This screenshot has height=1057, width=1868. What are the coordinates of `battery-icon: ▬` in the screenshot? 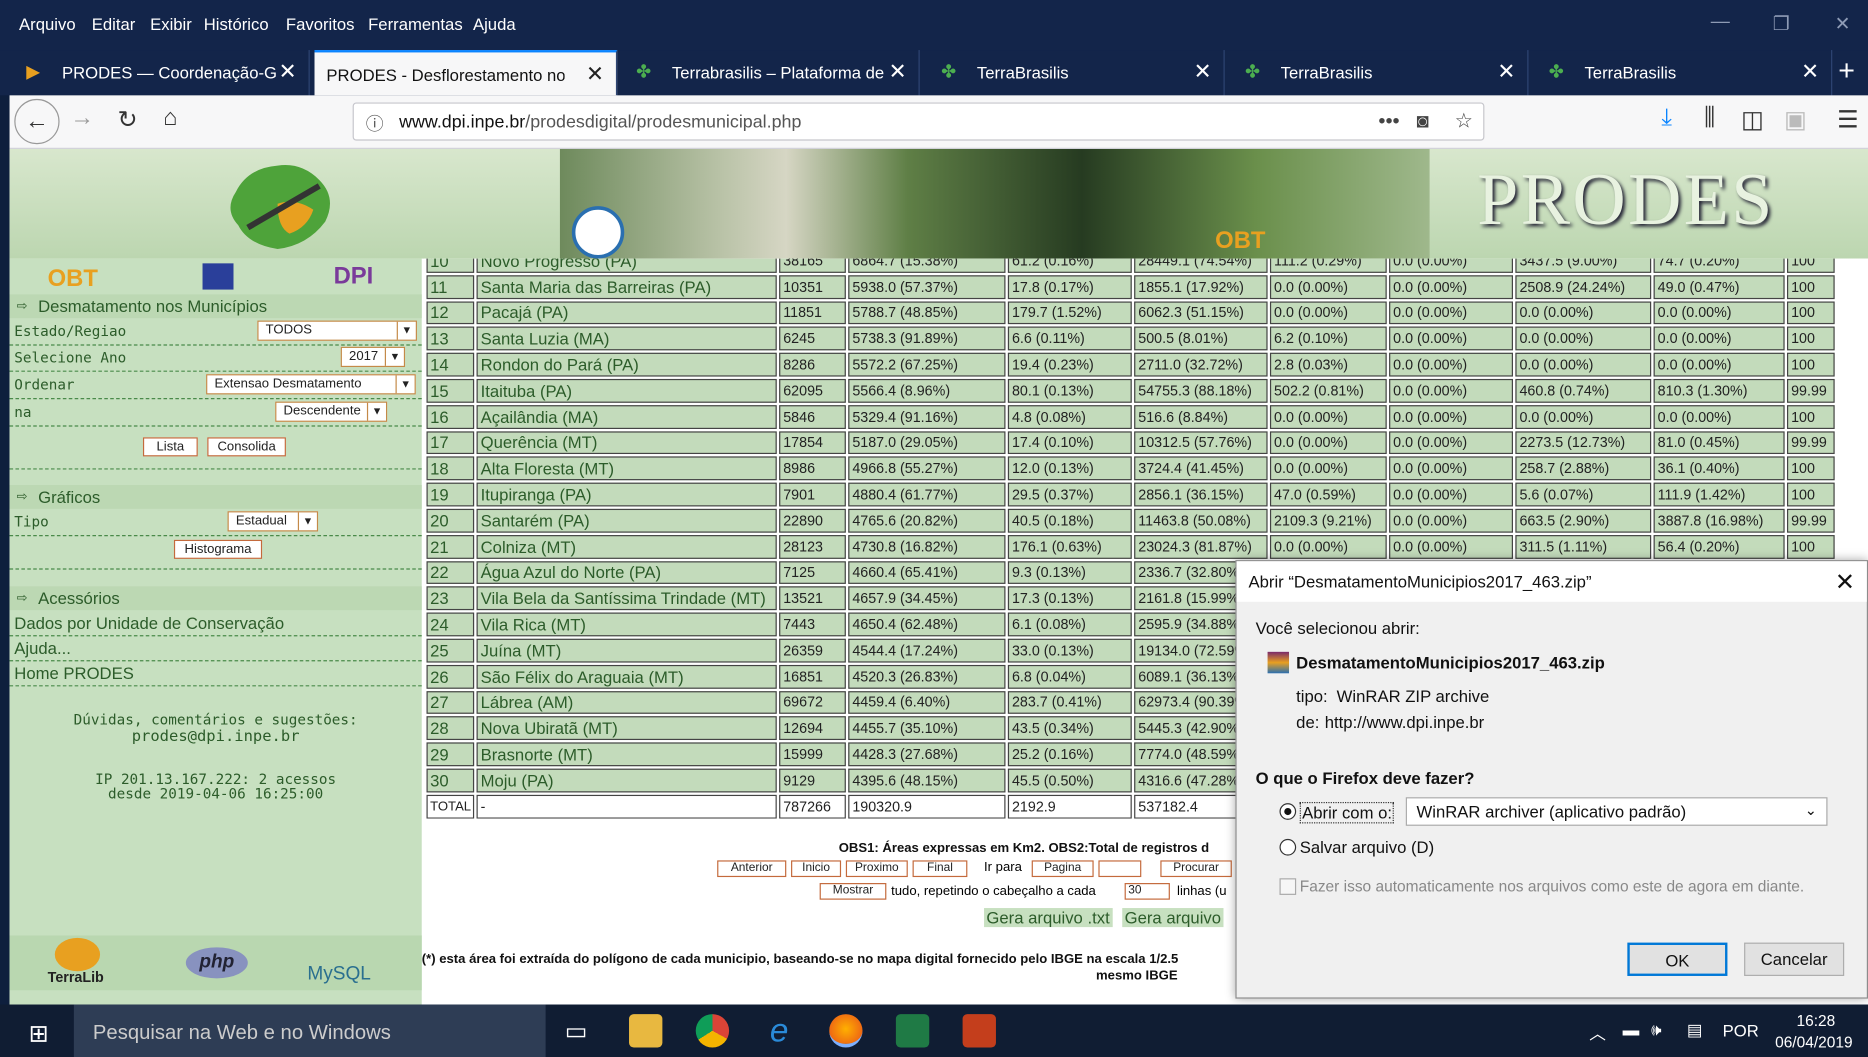 It's located at (1631, 1029).